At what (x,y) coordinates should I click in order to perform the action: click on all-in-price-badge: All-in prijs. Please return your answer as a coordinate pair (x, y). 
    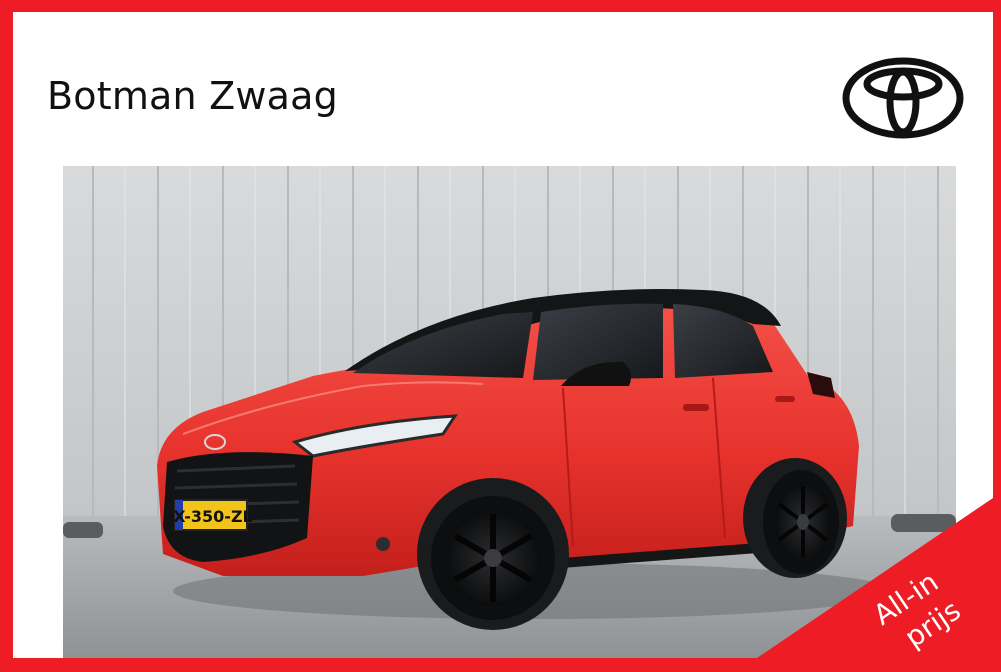
    Looking at the image, I should click on (875, 578).